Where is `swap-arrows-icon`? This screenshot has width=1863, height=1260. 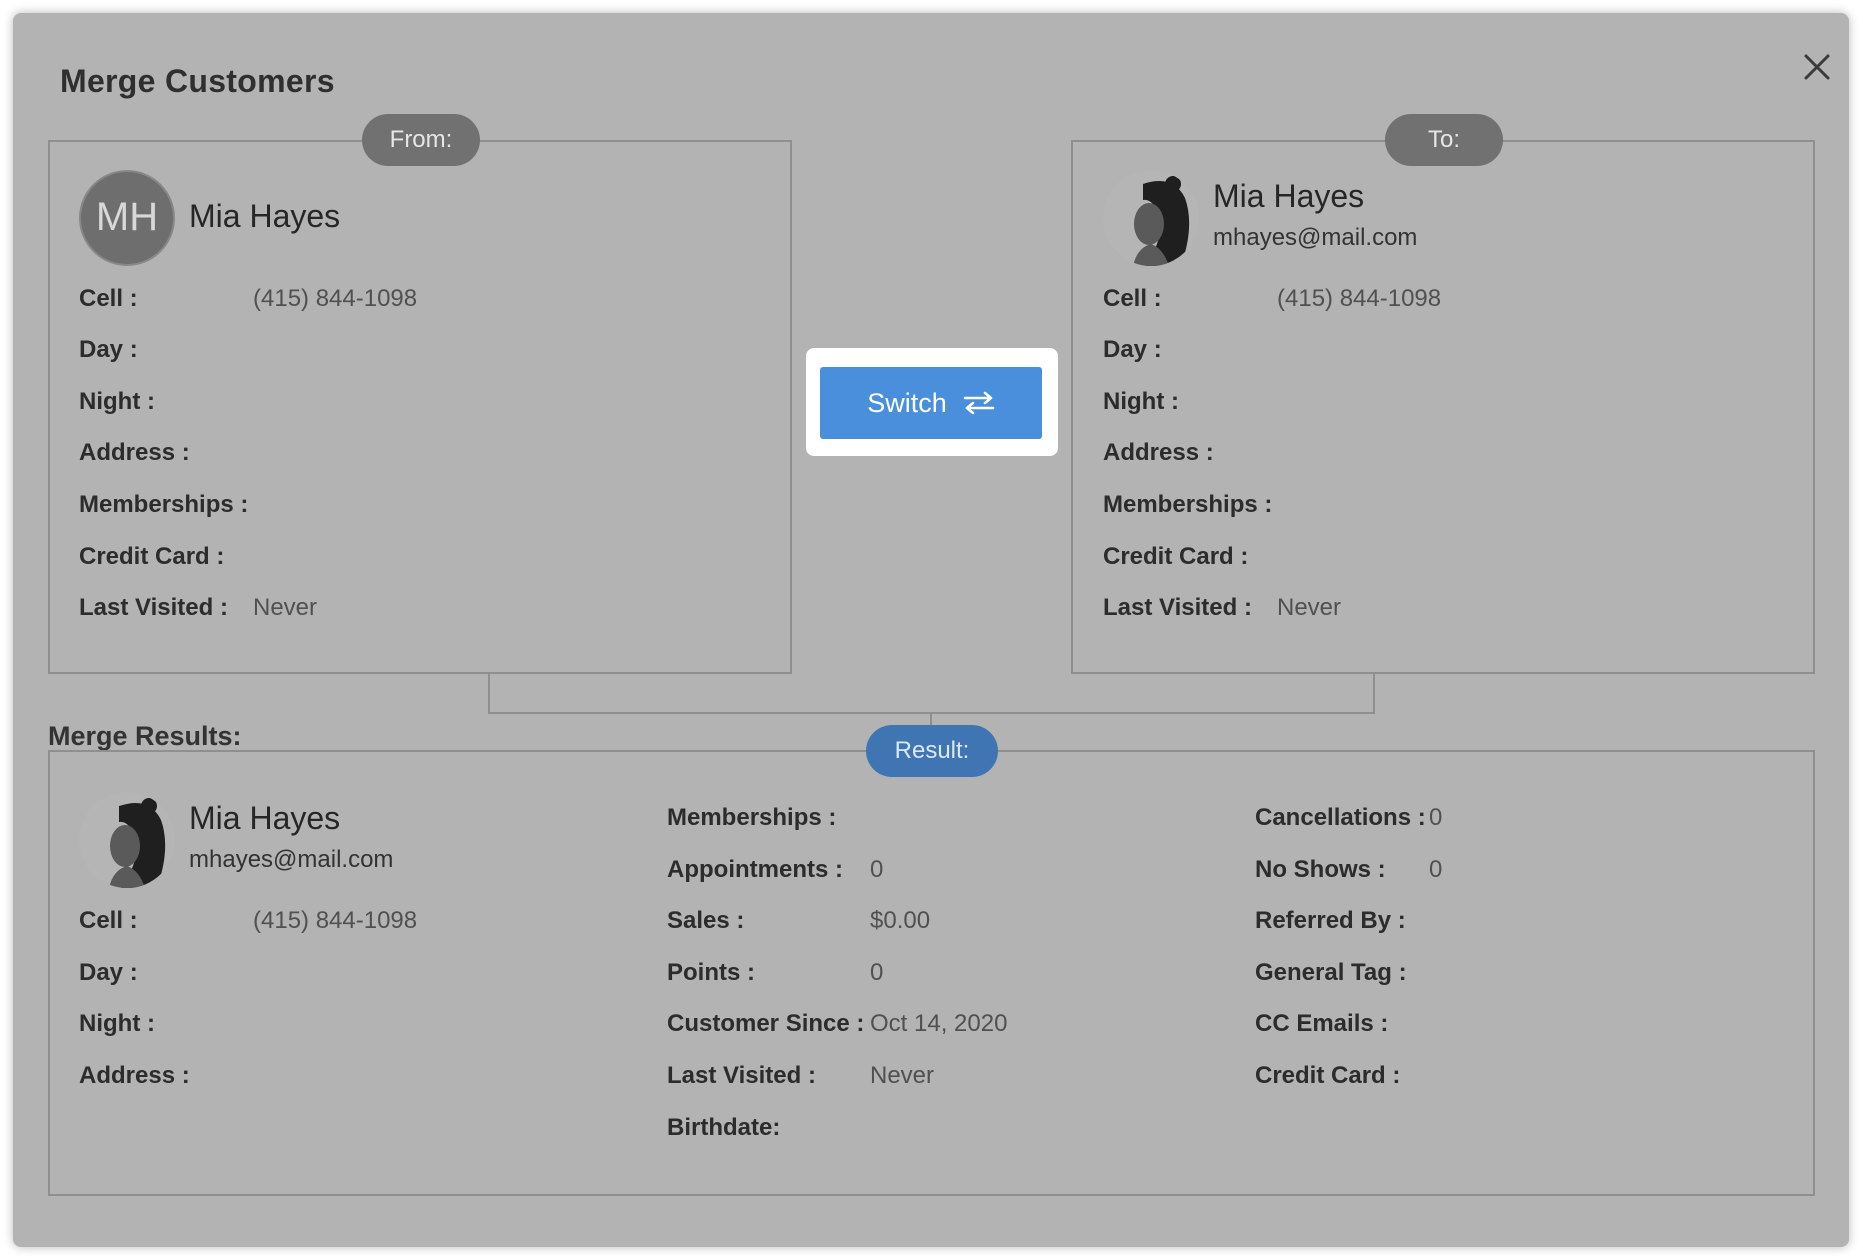
swap-arrows-icon is located at coordinates (979, 403).